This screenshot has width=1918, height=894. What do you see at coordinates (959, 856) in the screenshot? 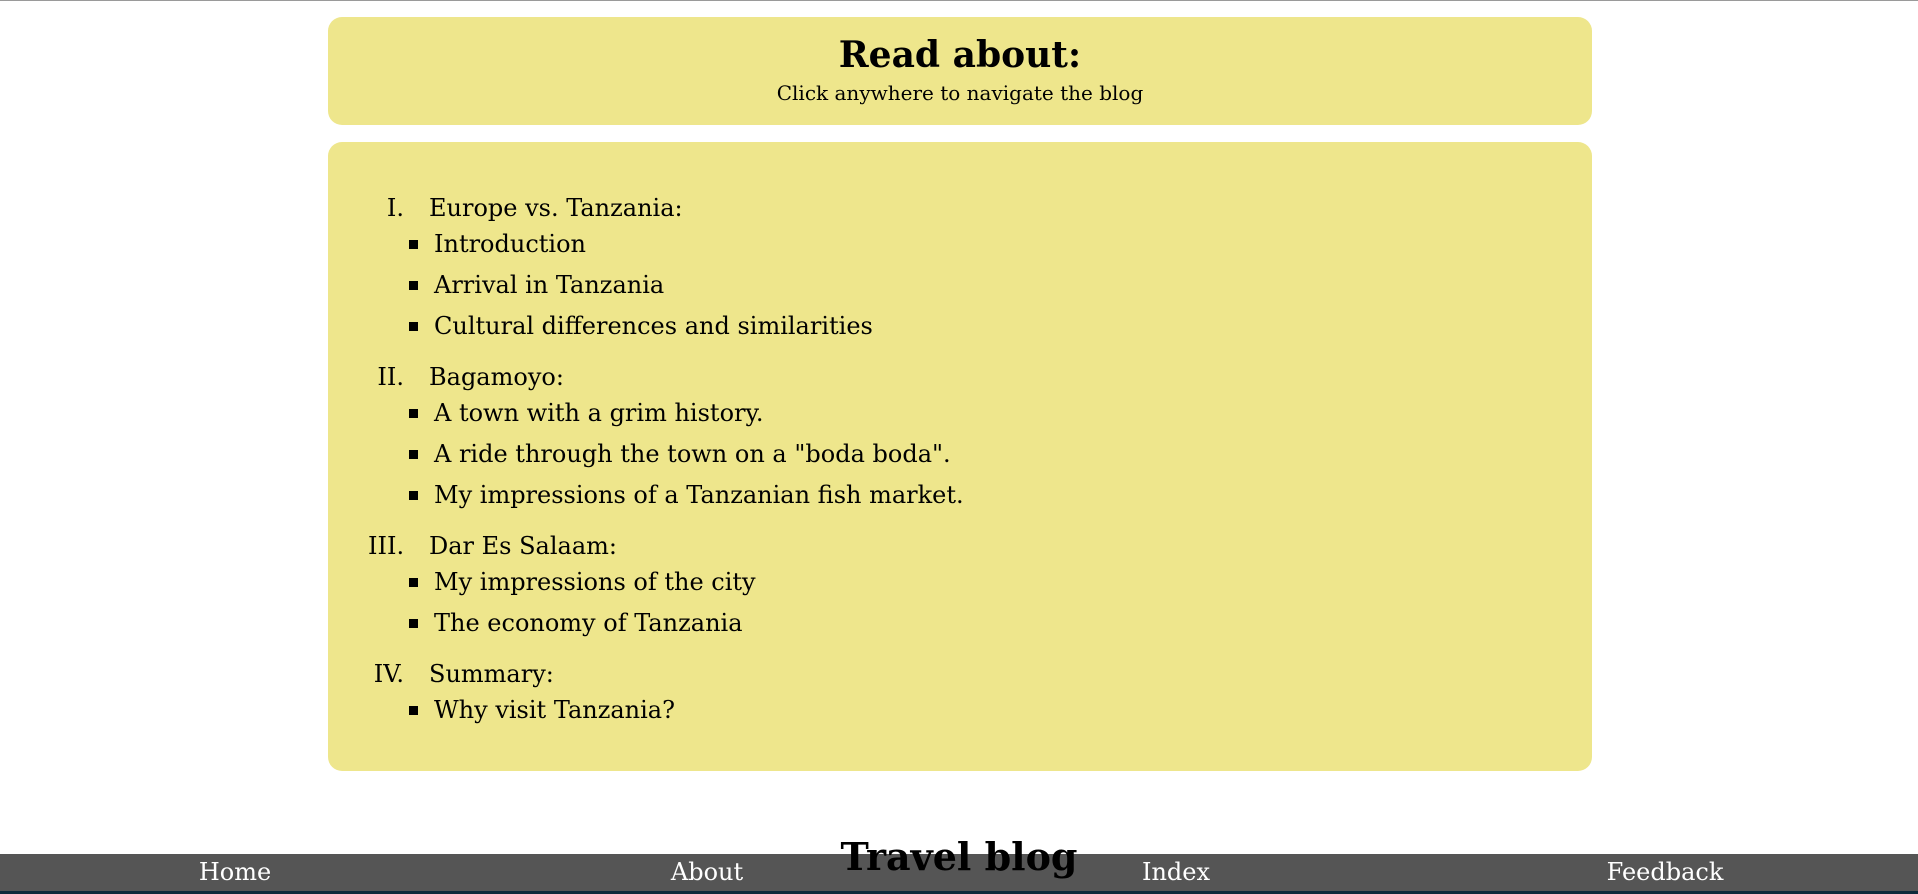
I see `site-title: Travel blog` at bounding box center [959, 856].